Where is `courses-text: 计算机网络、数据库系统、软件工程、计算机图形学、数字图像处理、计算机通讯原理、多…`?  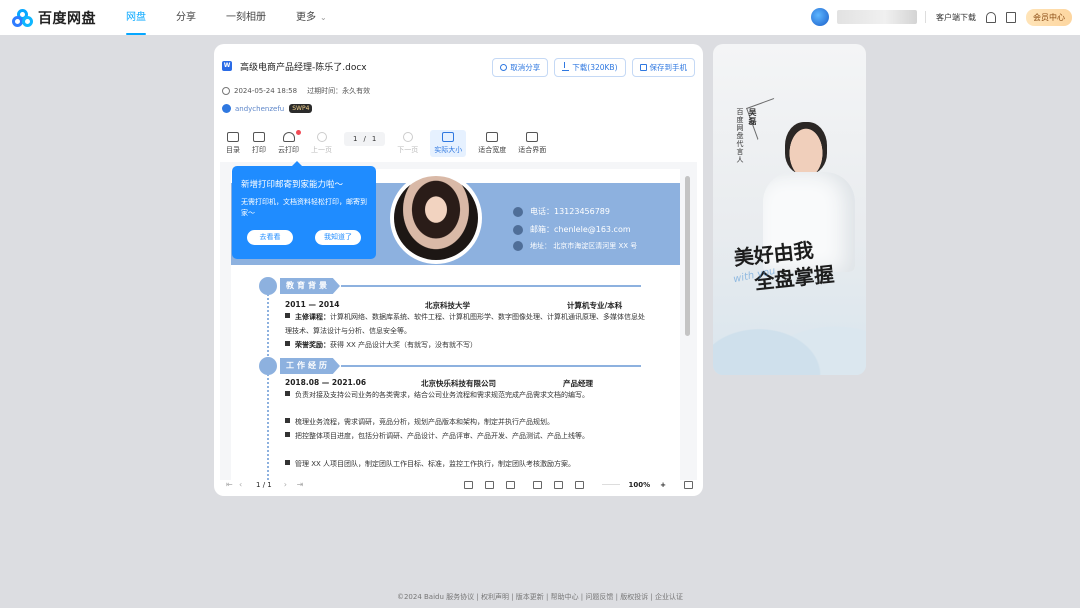 courses-text: 计算机网络、数据库系统、软件工程、计算机图形学、数字图像处理、计算机通讯原理、多… is located at coordinates (465, 324).